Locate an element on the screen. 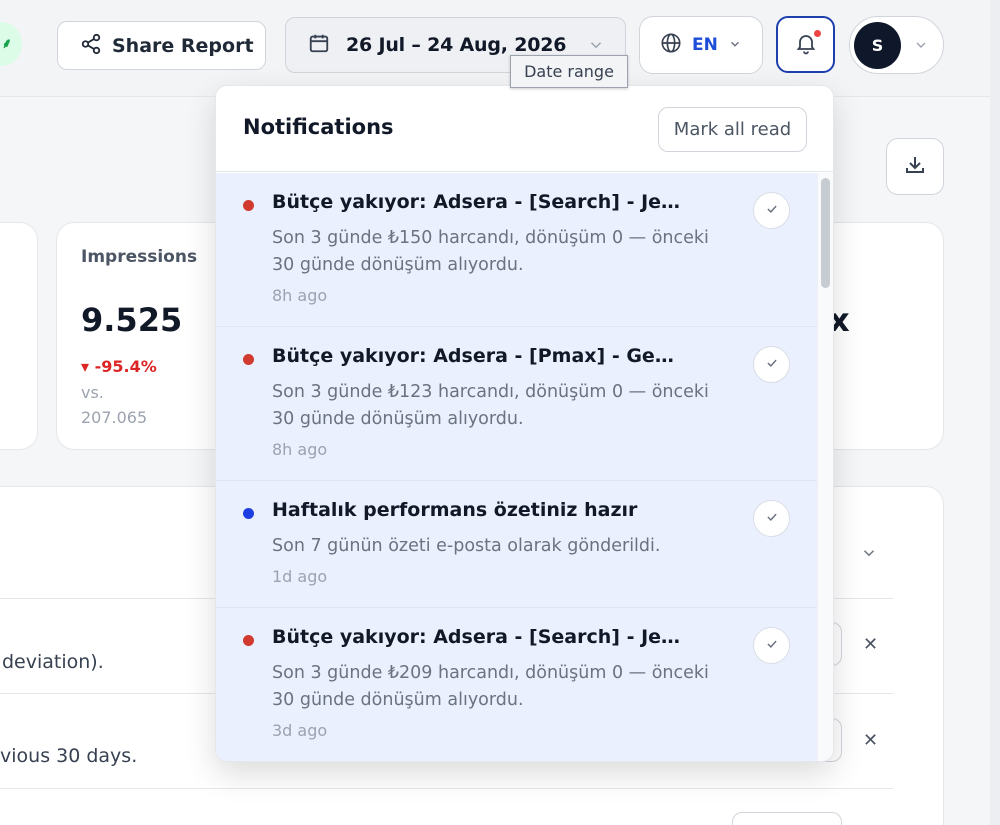 The width and height of the screenshot is (1000, 825). impressions-vs-label: vs. is located at coordinates (92, 392).